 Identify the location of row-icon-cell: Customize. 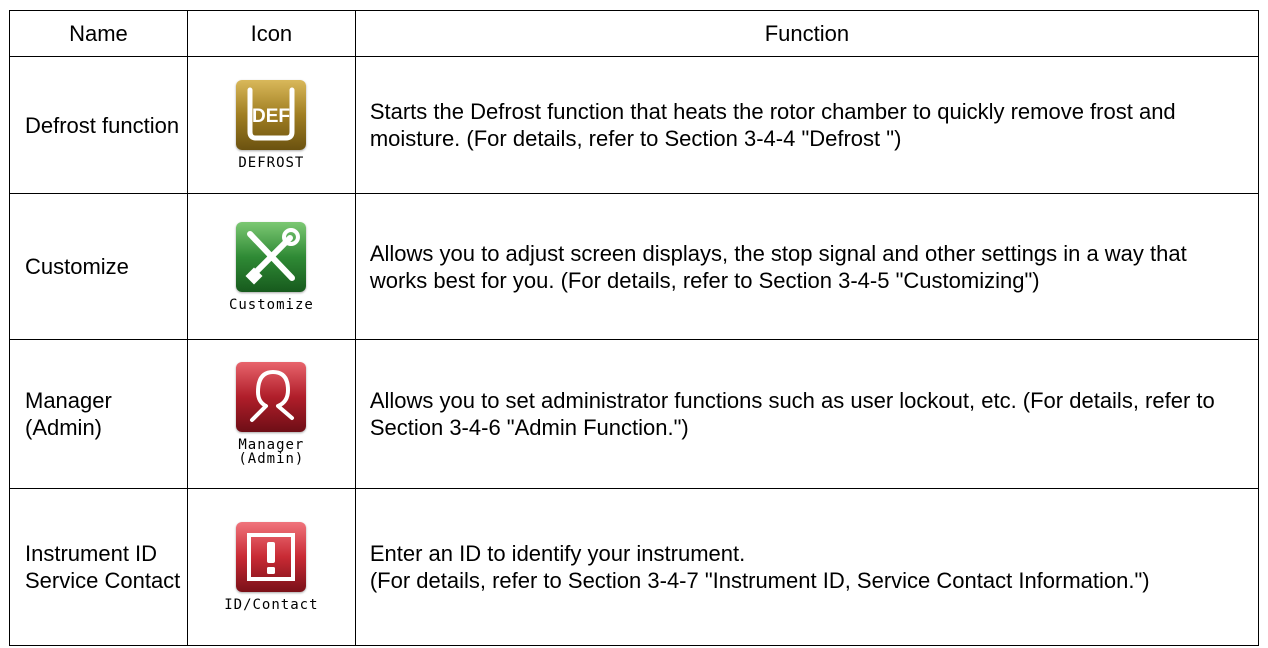
(271, 266).